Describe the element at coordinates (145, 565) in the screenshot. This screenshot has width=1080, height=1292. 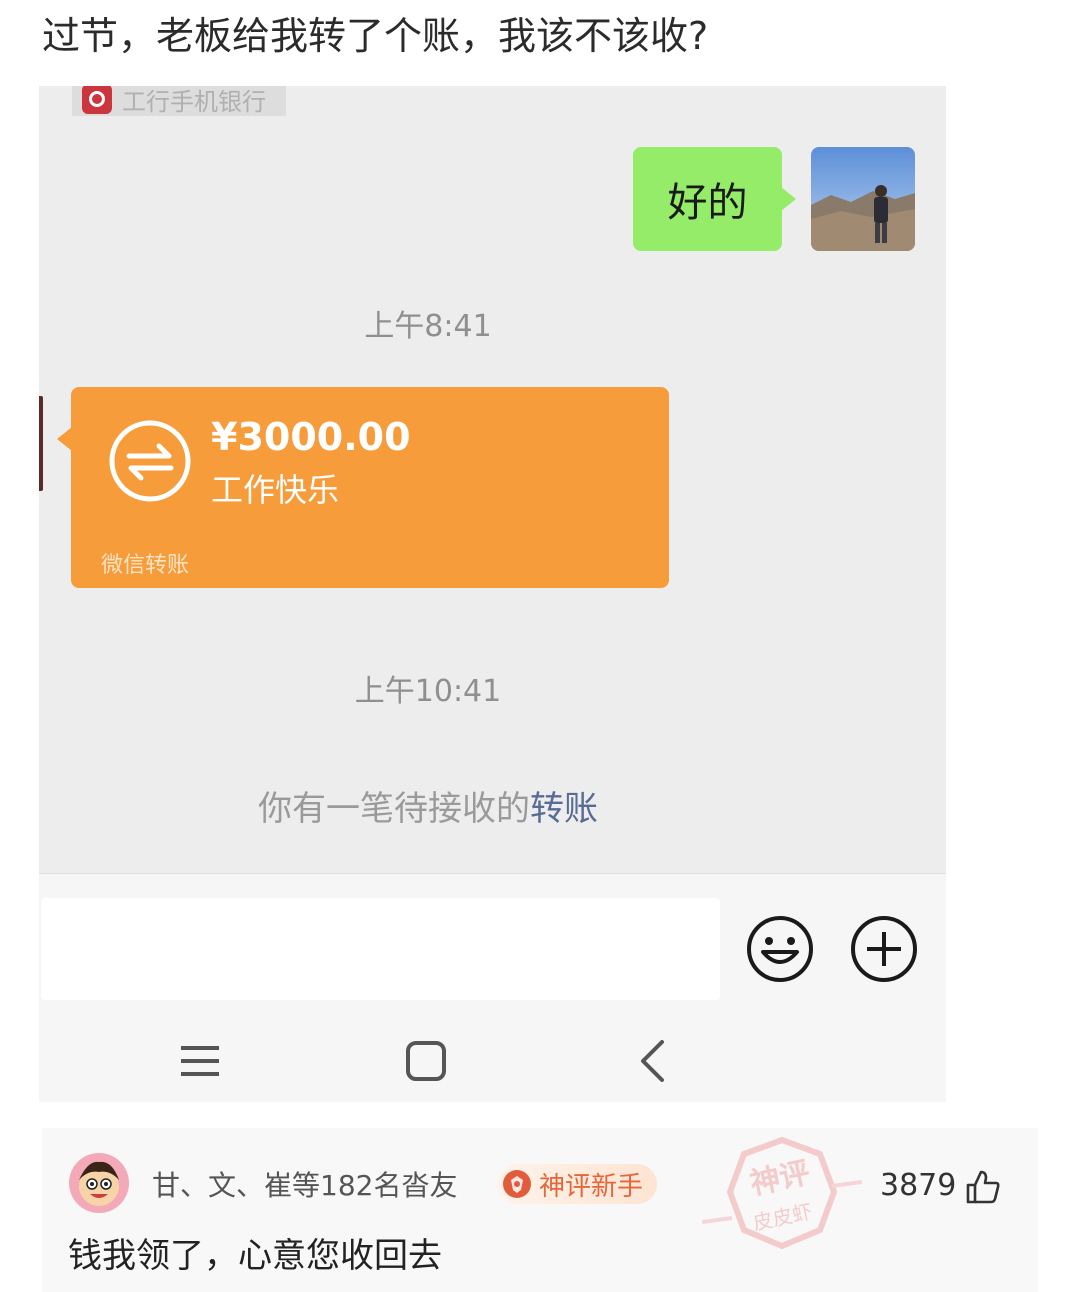
I see `transfer-source-label: 微信转账` at that location.